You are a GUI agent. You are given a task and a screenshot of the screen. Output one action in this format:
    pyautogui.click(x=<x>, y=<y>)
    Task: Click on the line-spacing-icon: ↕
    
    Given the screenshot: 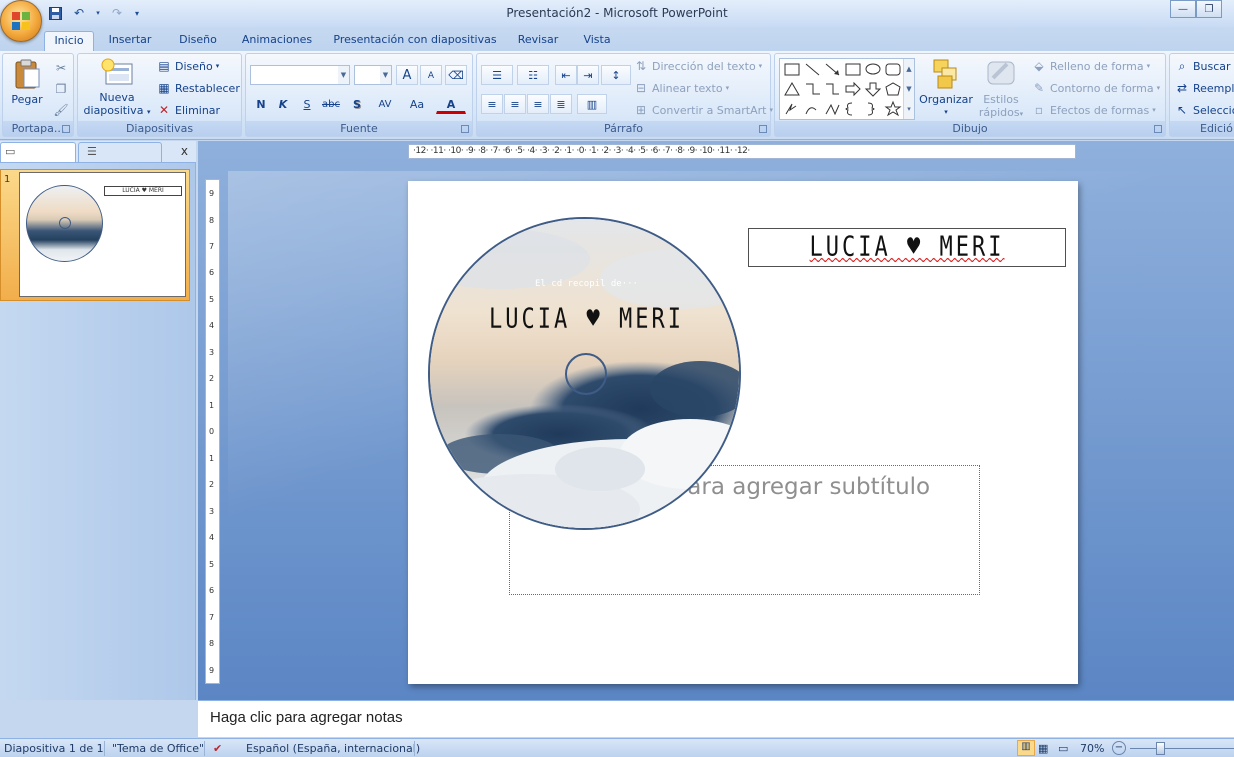 What is the action you would take?
    pyautogui.click(x=616, y=75)
    